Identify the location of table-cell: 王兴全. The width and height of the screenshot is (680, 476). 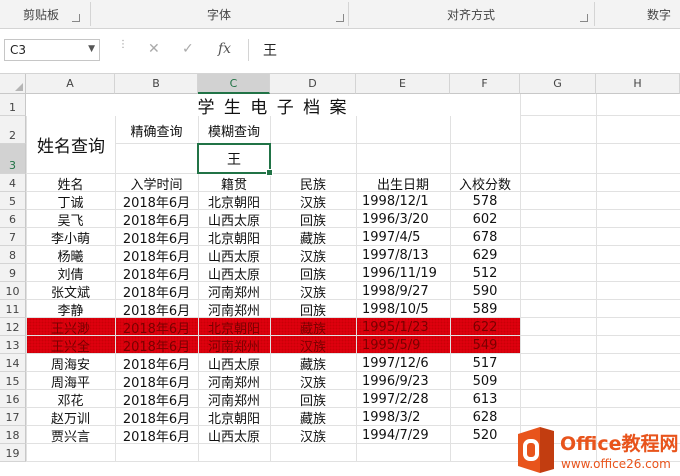
(70, 345).